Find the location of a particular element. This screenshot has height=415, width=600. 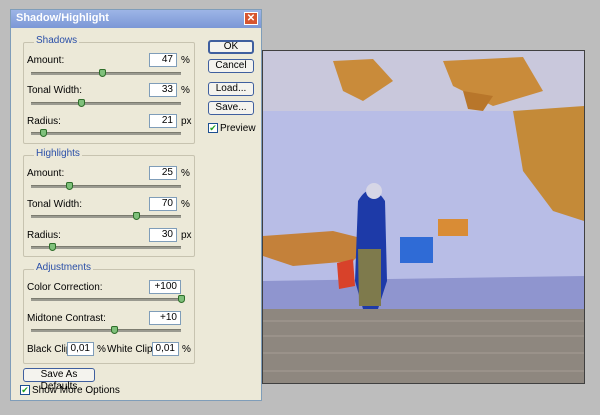

highlights-radius-unit: px is located at coordinates (186, 235).